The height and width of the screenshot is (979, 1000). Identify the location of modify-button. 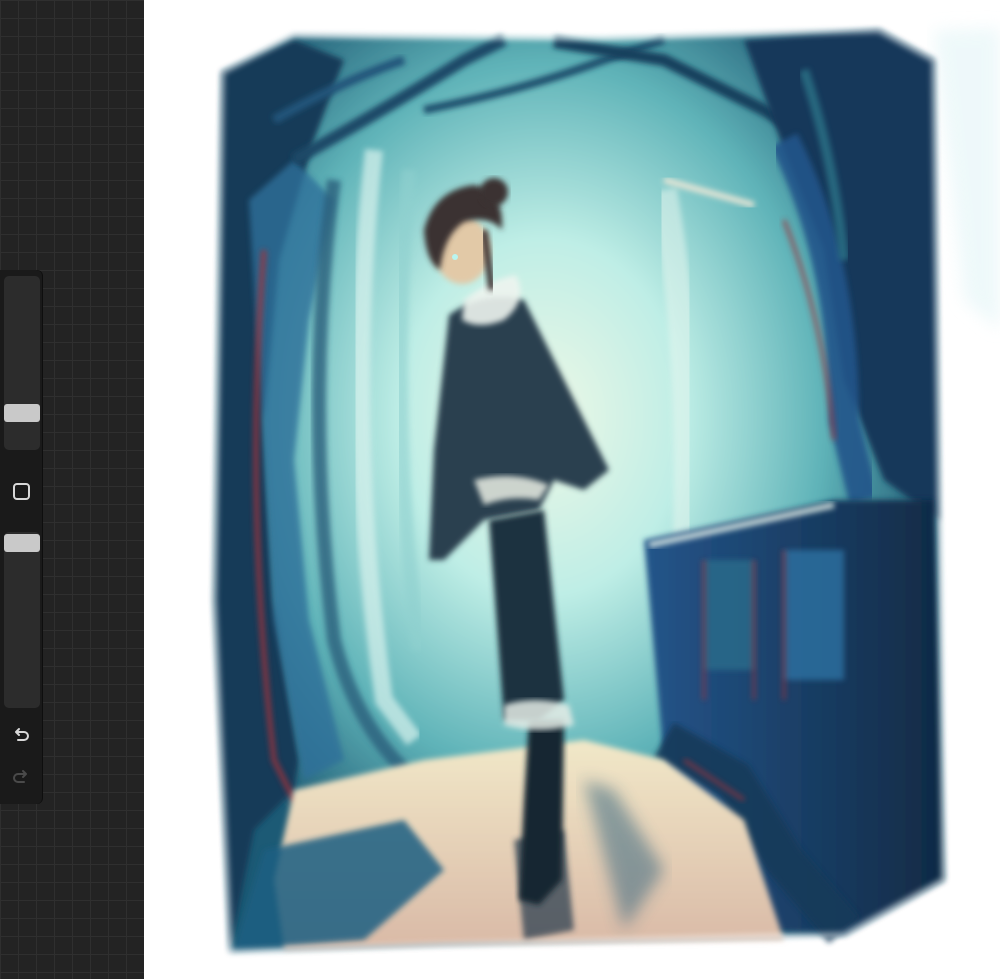
(21, 491).